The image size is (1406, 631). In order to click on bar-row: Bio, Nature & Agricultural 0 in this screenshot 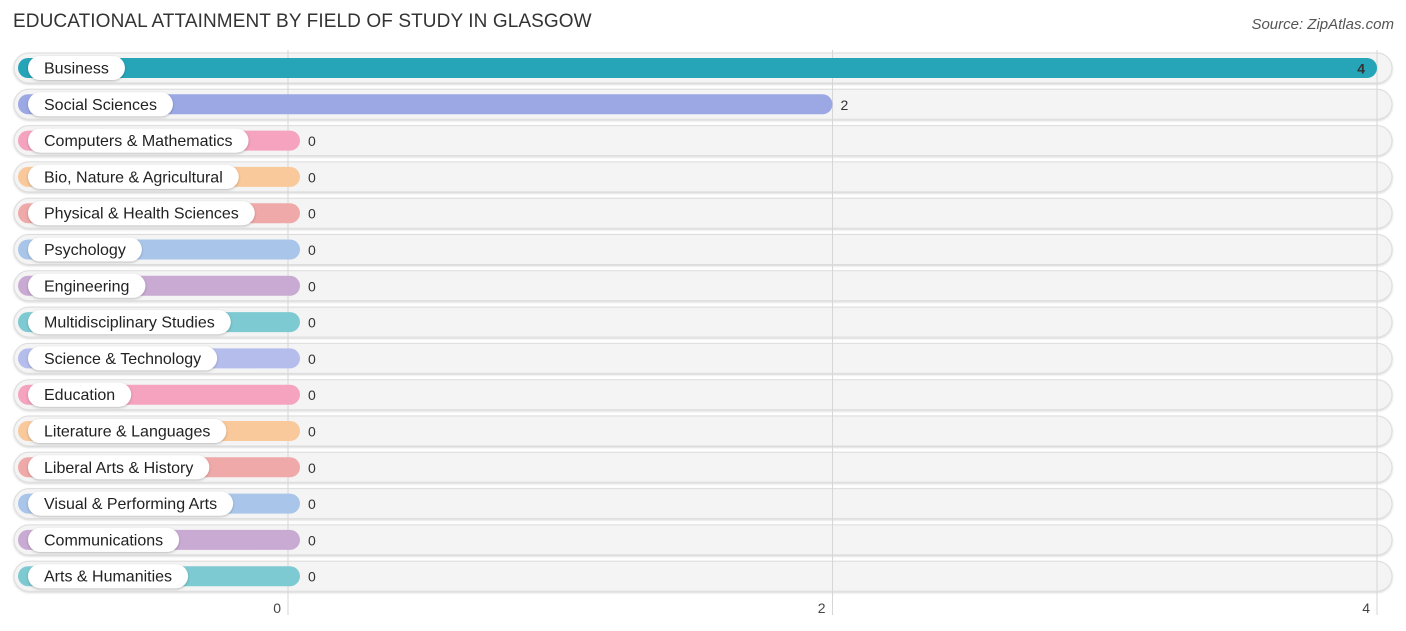, I will do `click(167, 176)`.